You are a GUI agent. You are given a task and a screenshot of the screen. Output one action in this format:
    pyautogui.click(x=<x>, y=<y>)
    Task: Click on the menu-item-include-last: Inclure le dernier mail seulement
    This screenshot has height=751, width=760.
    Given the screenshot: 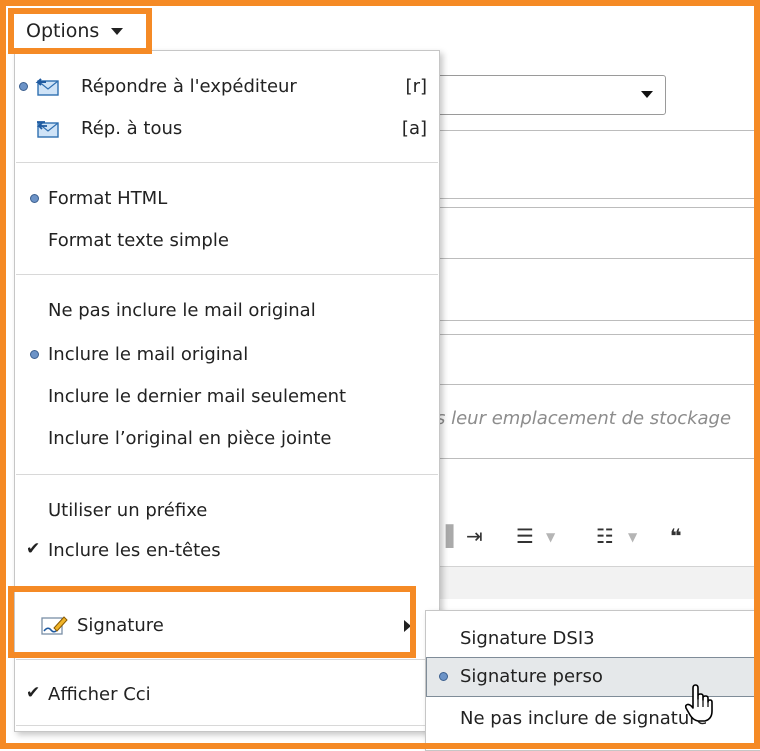 What is the action you would take?
    pyautogui.click(x=227, y=397)
    